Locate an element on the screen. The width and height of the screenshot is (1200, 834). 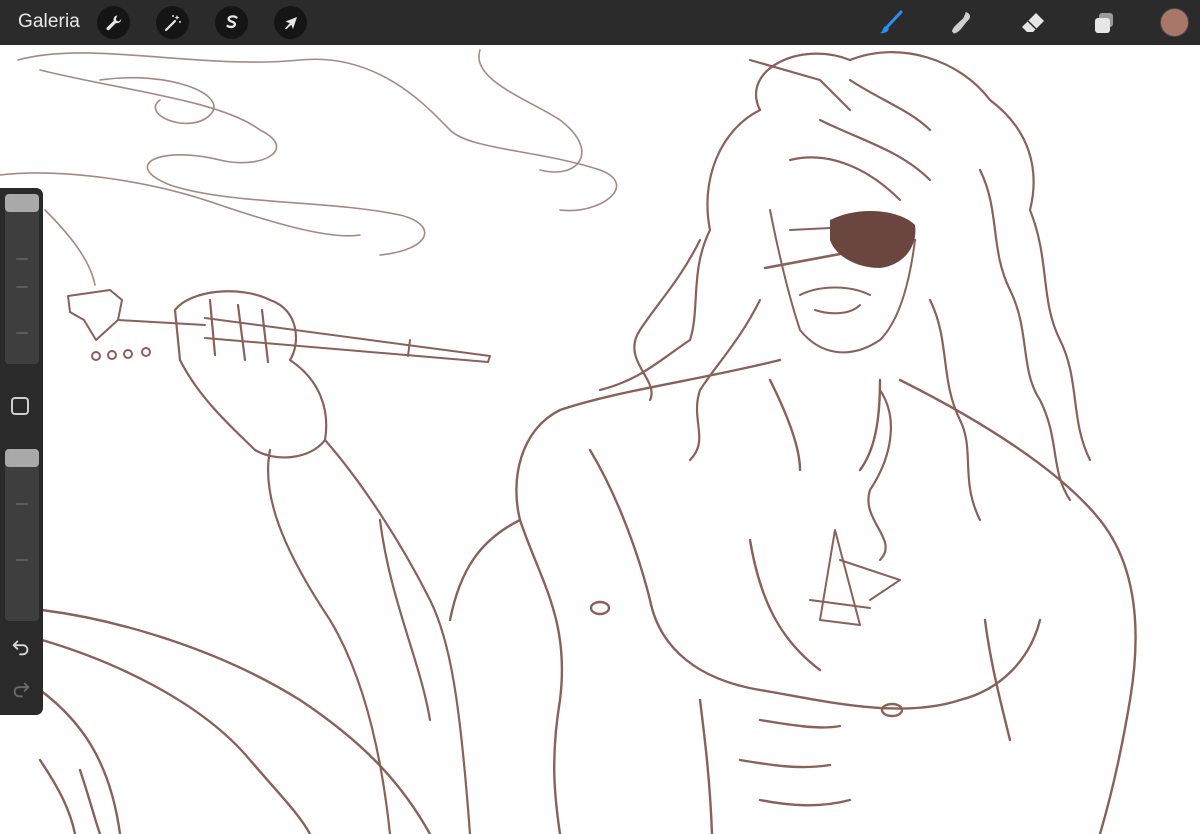
smudge-finger-icon is located at coordinates (961, 23).